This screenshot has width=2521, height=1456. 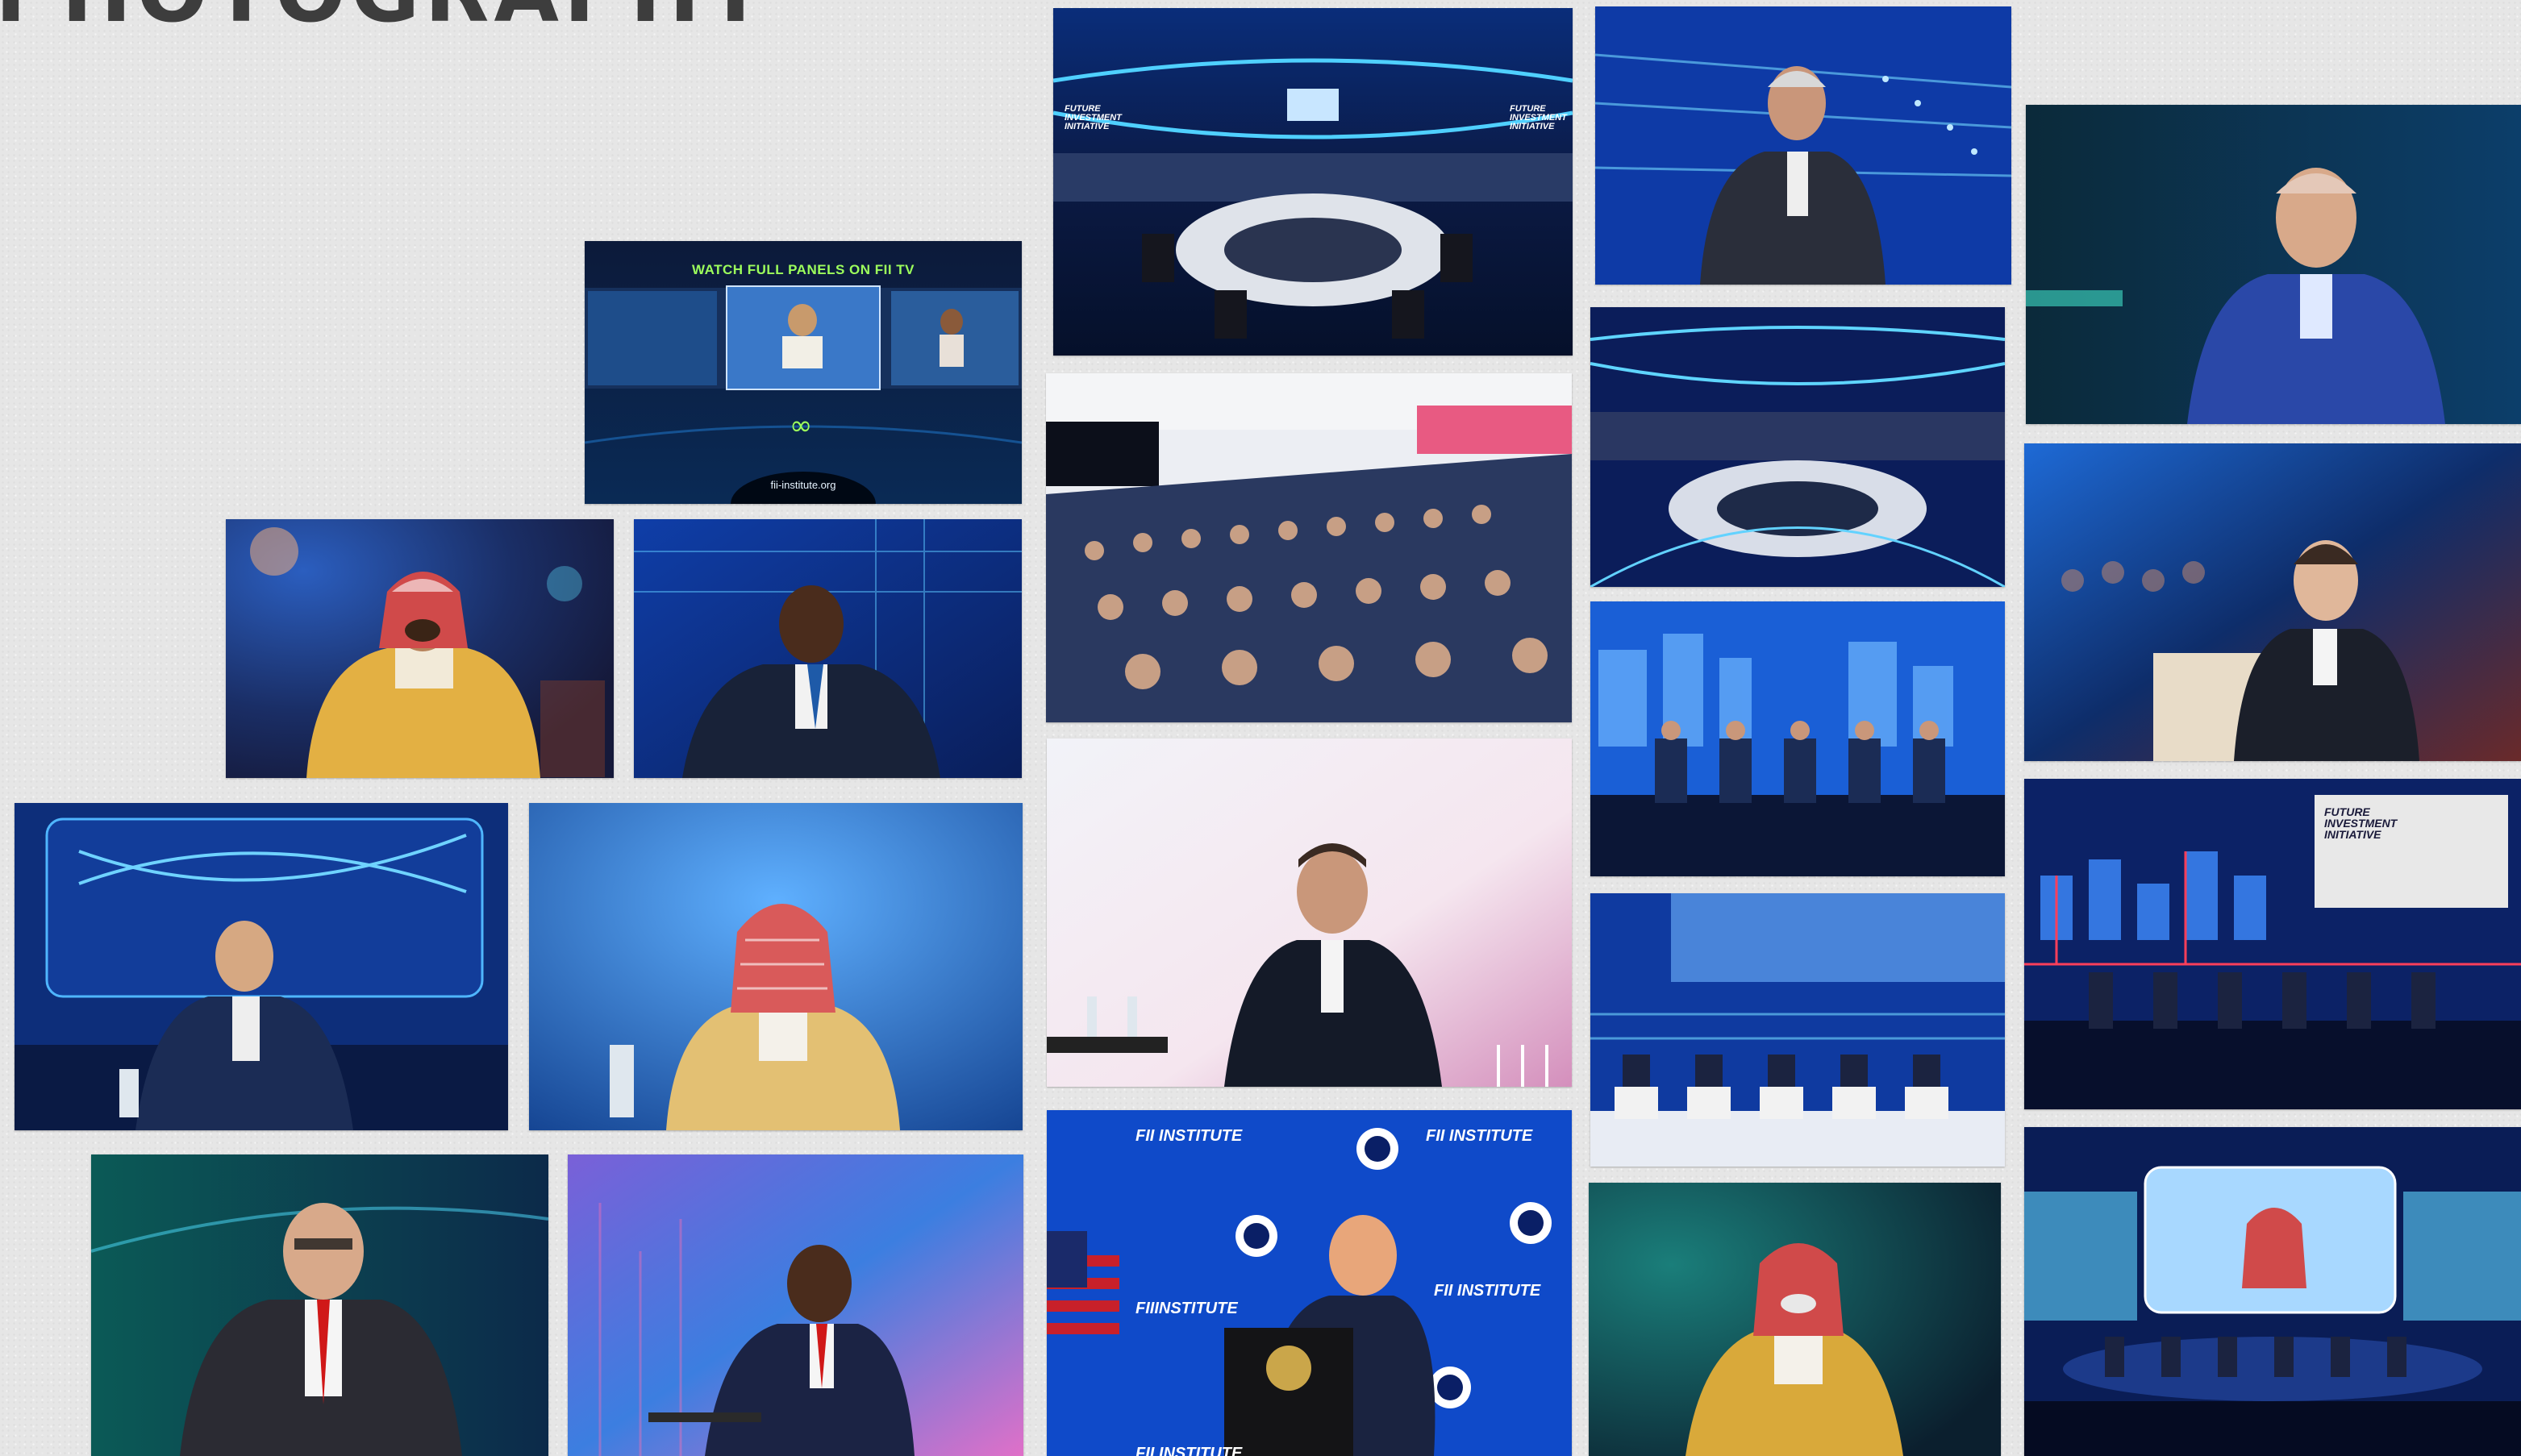 I want to click on speaker-ghutra-photo, so click(x=776, y=966).